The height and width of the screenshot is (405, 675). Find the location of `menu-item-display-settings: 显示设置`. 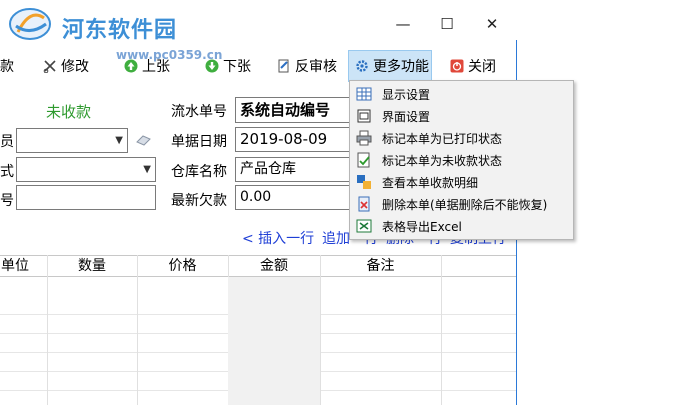

menu-item-display-settings: 显示设置 is located at coordinates (461, 94).